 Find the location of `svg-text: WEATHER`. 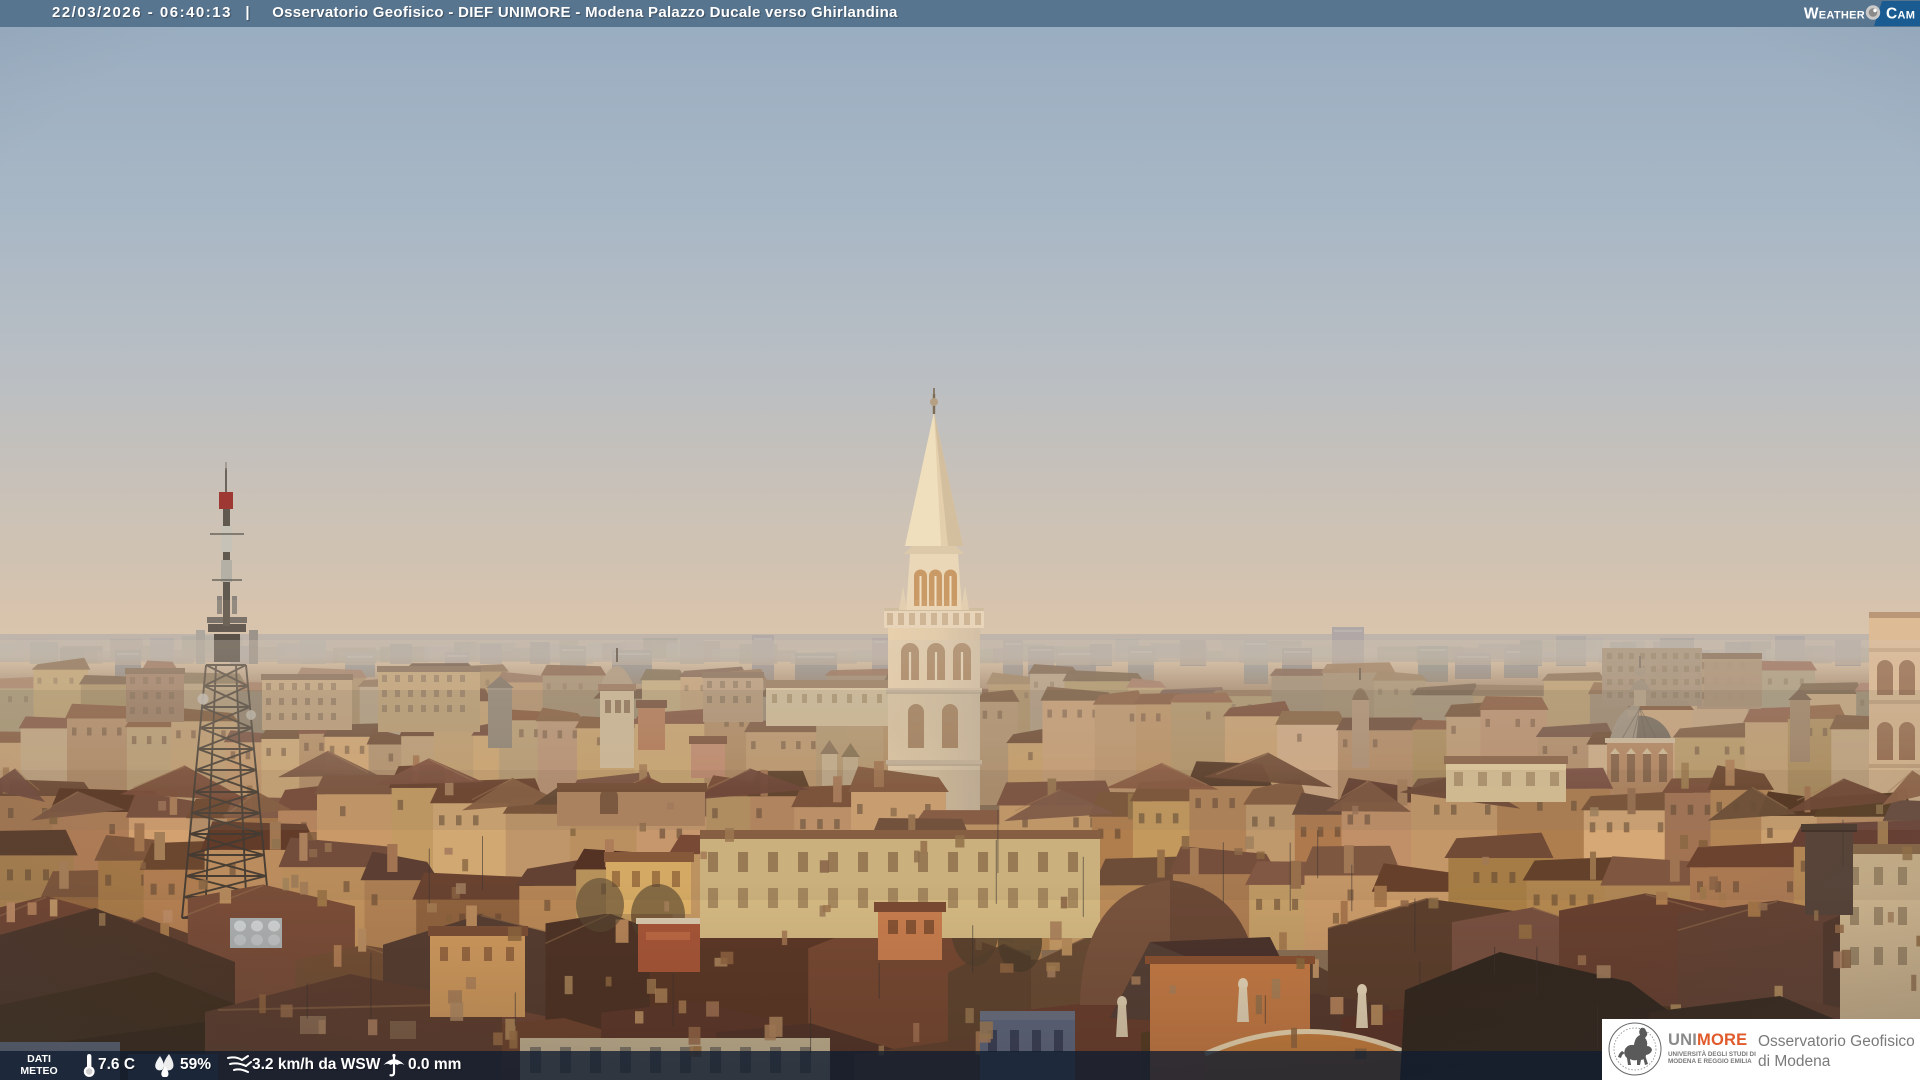

svg-text: WEATHER is located at coordinates (1834, 14).